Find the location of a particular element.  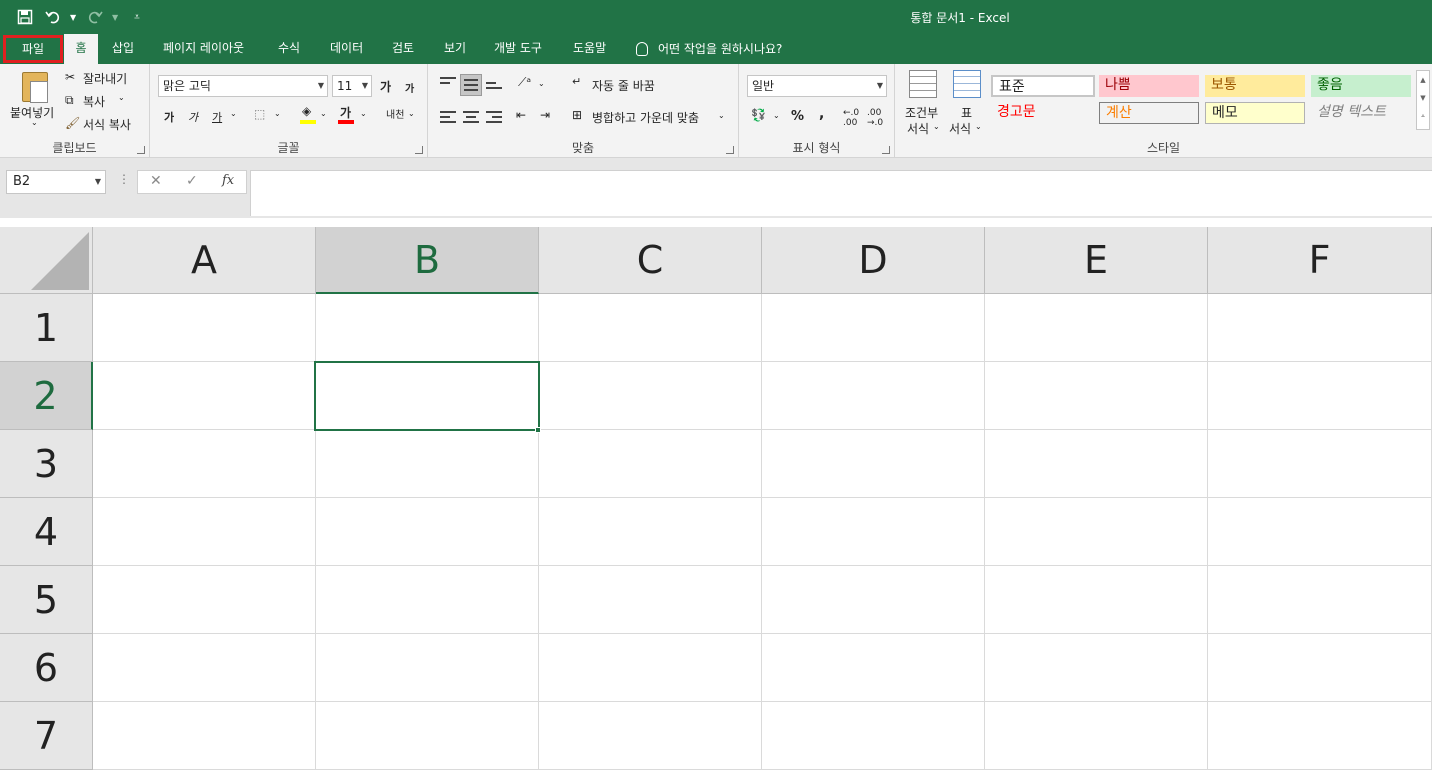

conditional-formatting-label-2: 서식 is located at coordinates (918, 128).